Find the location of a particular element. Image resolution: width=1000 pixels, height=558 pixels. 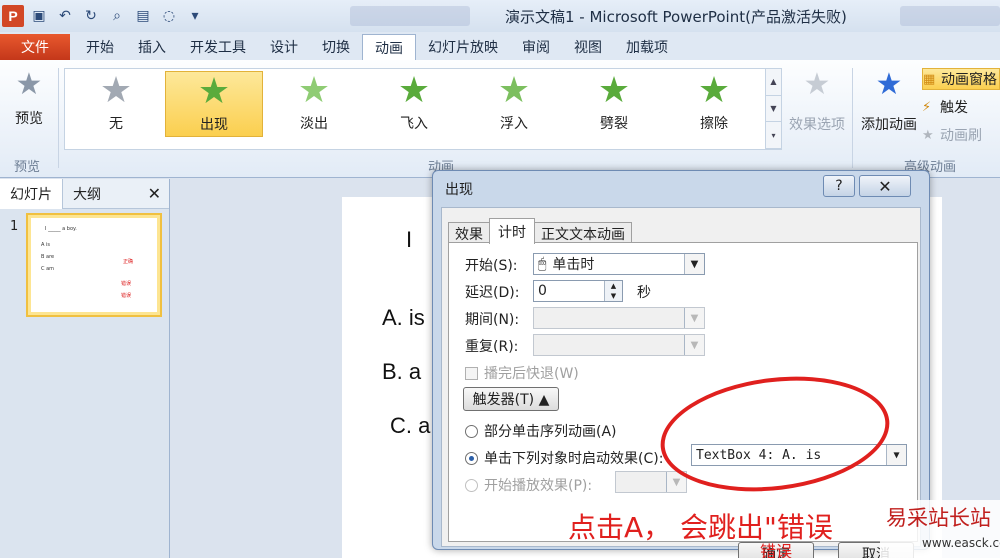

radio-click-object-row: 单击下列对象时启动效果(C): is located at coordinates (564, 458).